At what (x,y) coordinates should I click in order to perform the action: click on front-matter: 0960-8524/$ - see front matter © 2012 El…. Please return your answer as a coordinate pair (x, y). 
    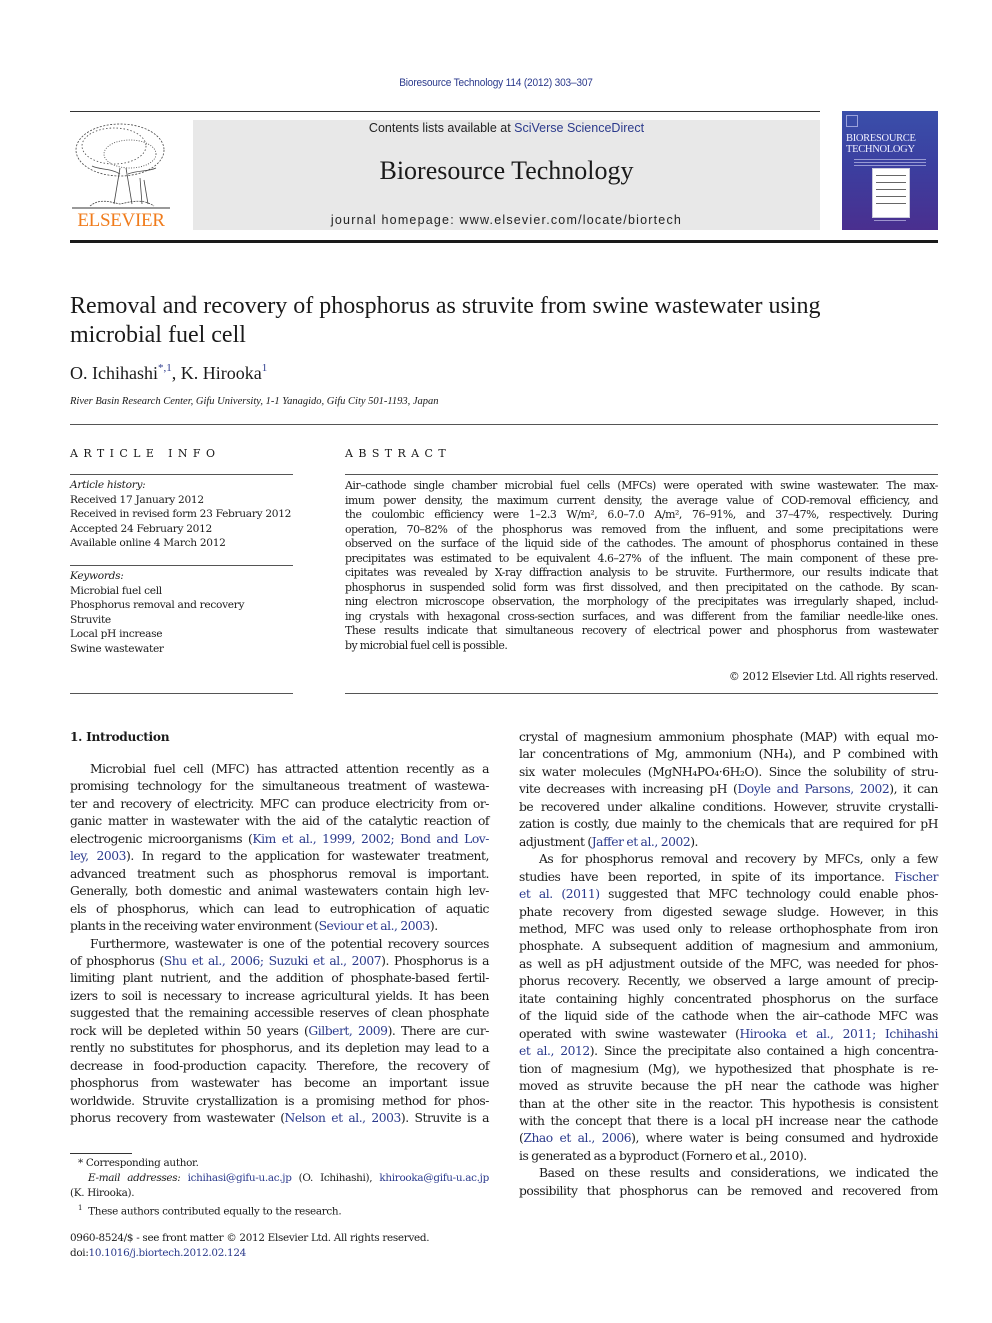
    Looking at the image, I should click on (250, 1246).